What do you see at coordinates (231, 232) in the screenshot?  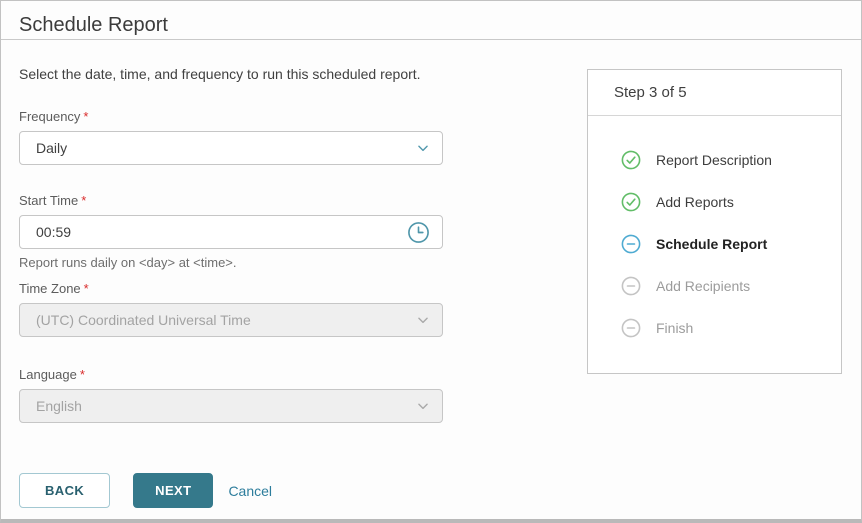 I see `start-time-input: 00:59` at bounding box center [231, 232].